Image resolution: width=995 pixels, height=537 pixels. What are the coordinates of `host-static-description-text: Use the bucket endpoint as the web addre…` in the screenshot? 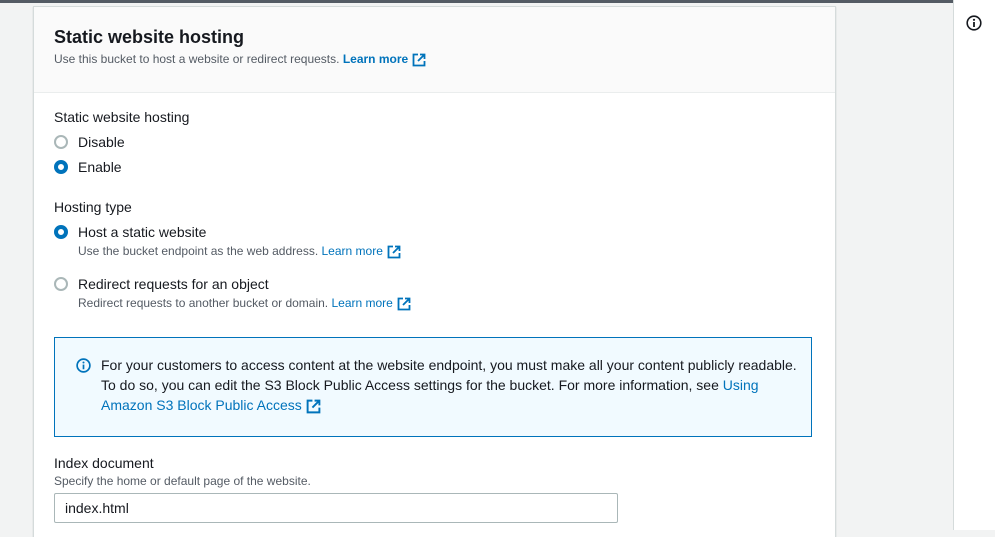 It's located at (198, 251).